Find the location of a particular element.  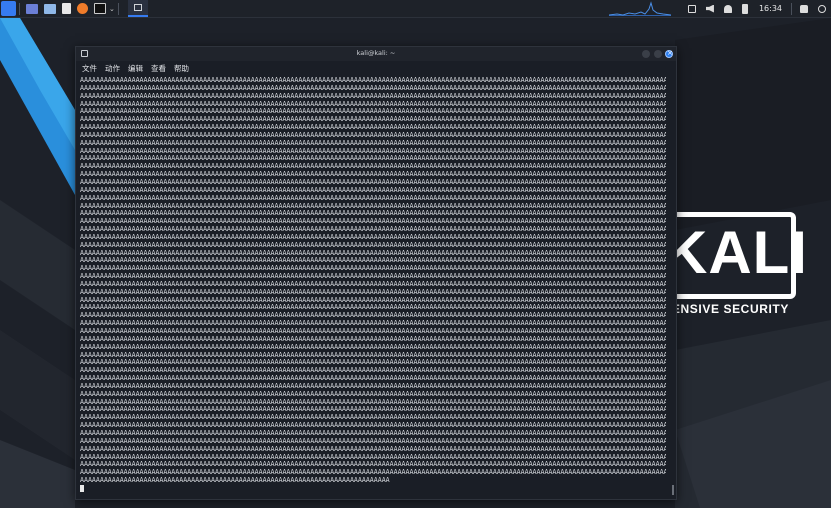

menu-file: 文件 is located at coordinates (89, 68).